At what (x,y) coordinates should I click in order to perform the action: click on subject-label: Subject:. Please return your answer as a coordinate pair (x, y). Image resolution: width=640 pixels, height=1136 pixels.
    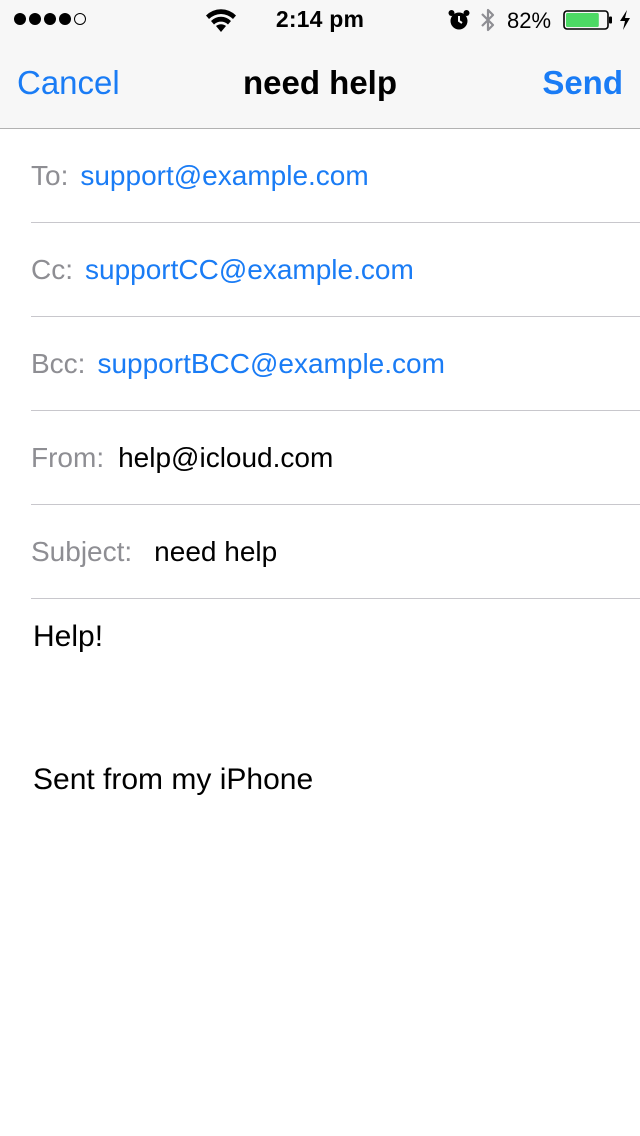
    Looking at the image, I should click on (82, 551).